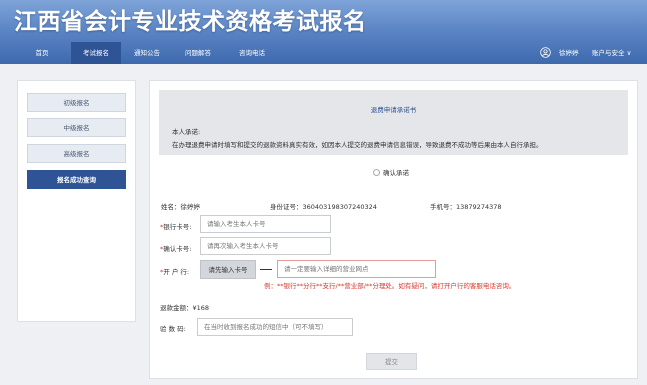 This screenshot has height=385, width=647. Describe the element at coordinates (173, 329) in the screenshot. I see `verify-code-label: 验 数 码:` at that location.